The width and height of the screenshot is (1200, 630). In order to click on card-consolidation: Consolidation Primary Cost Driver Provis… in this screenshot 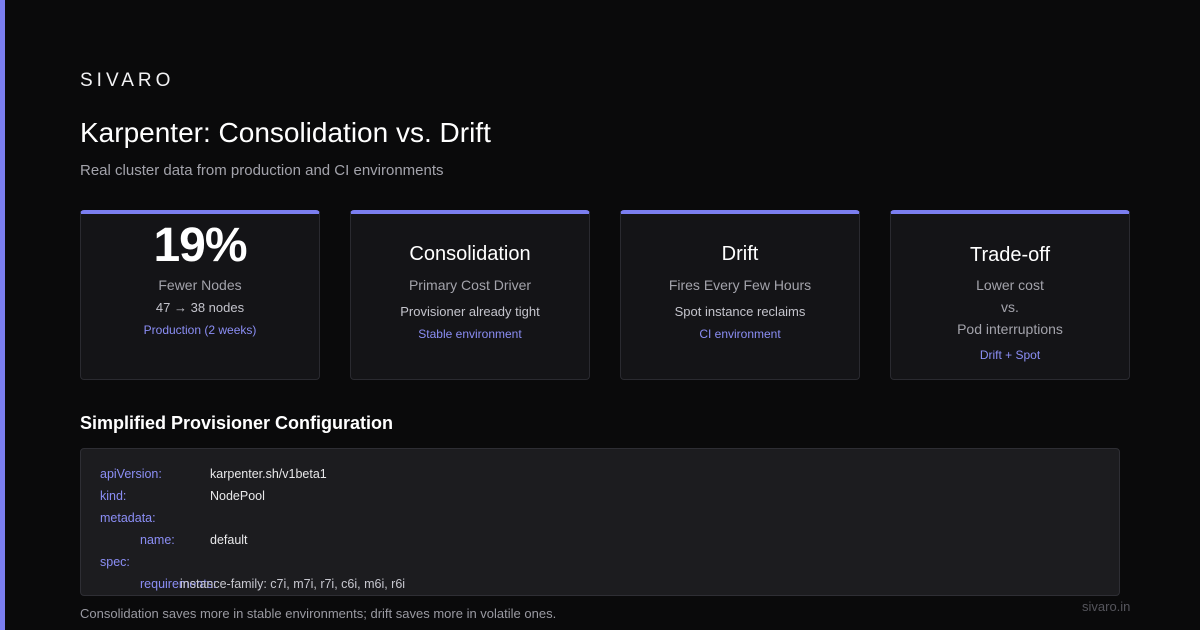, I will do `click(470, 295)`.